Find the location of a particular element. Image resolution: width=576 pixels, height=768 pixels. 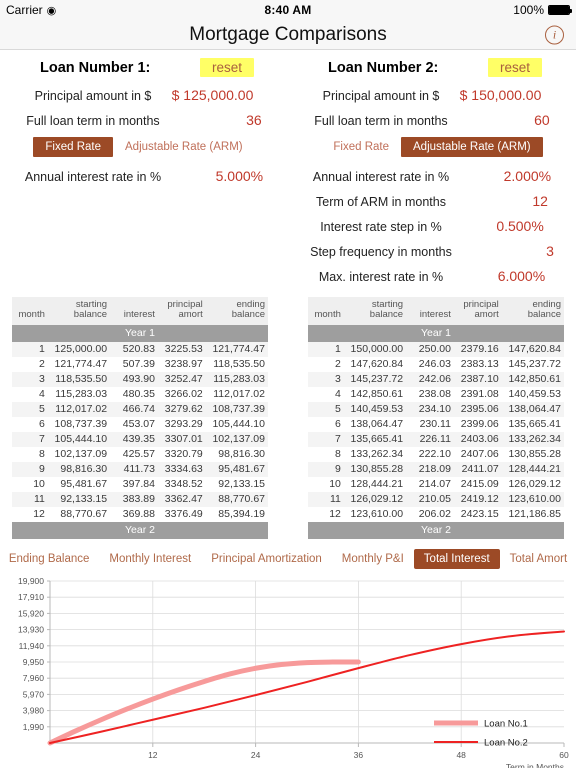

ios-status-bar: Carrier ◉ 8:40 AM 100% is located at coordinates (288, 10).